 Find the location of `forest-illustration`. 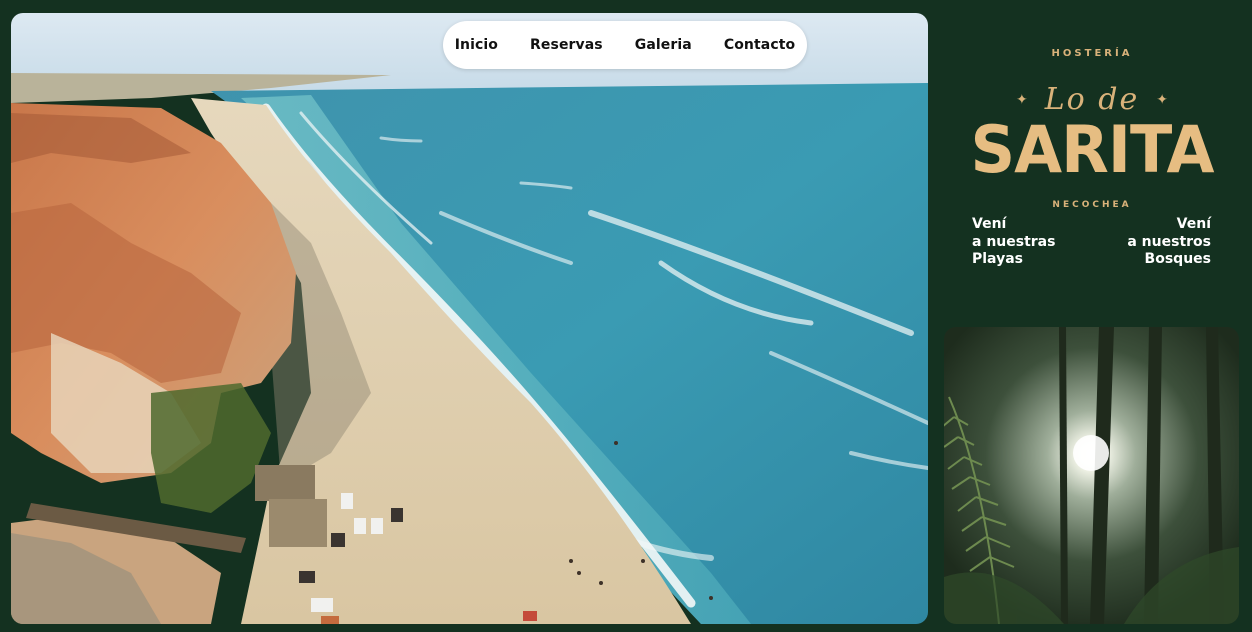

forest-illustration is located at coordinates (1091, 475).